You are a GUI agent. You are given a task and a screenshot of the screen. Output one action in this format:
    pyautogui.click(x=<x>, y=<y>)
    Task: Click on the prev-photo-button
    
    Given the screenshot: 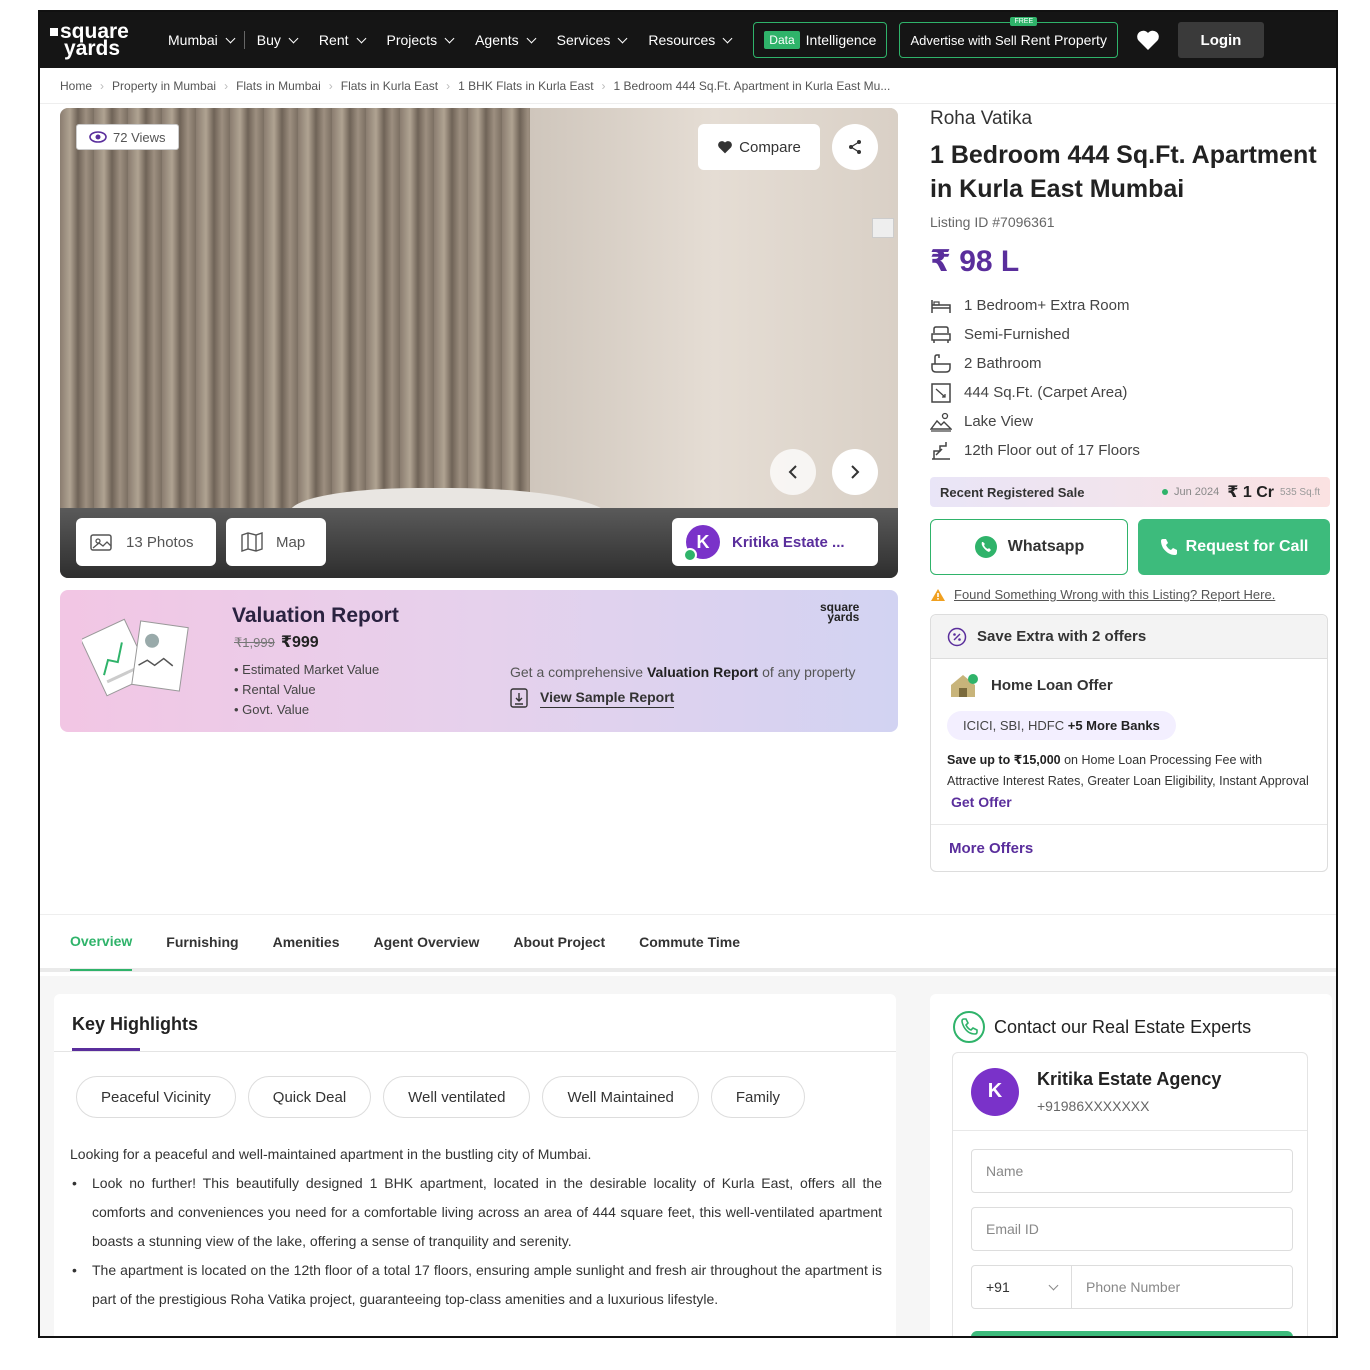 What is the action you would take?
    pyautogui.click(x=793, y=472)
    